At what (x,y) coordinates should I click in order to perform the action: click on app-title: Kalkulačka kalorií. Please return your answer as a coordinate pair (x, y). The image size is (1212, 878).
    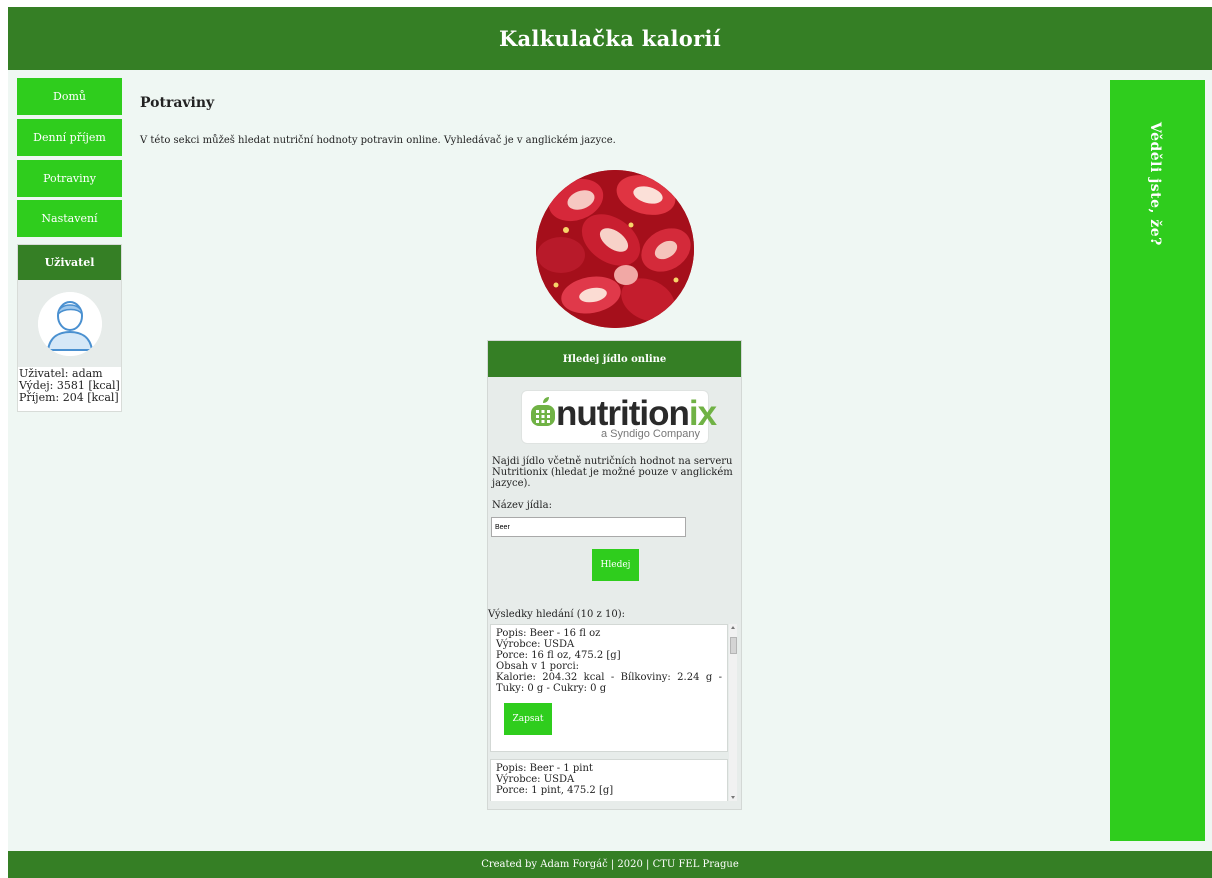
    Looking at the image, I should click on (610, 38).